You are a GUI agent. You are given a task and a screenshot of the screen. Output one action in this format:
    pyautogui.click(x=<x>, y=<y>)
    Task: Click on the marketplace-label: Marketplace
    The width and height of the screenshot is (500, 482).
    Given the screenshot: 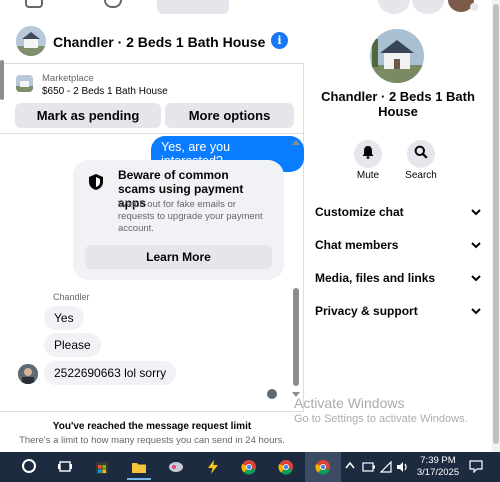 What is the action you would take?
    pyautogui.click(x=68, y=78)
    